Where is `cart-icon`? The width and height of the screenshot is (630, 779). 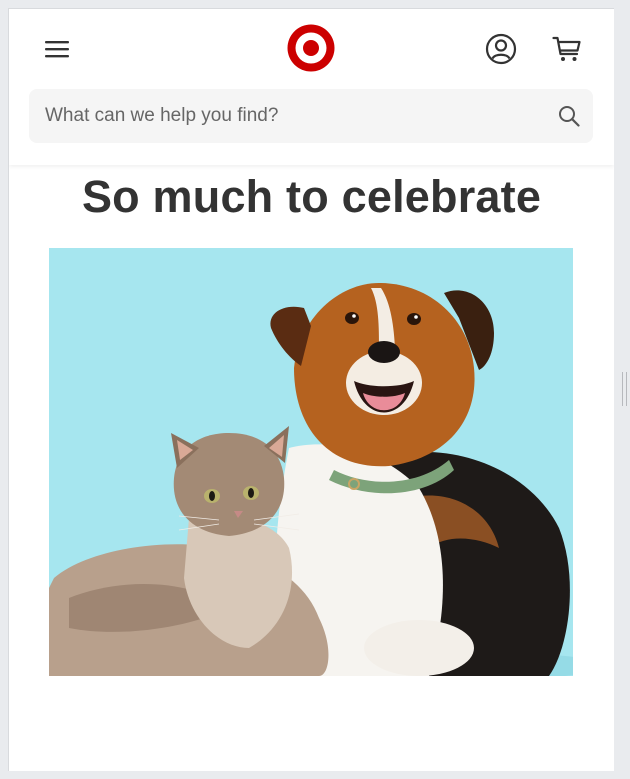
cart-icon is located at coordinates (566, 48).